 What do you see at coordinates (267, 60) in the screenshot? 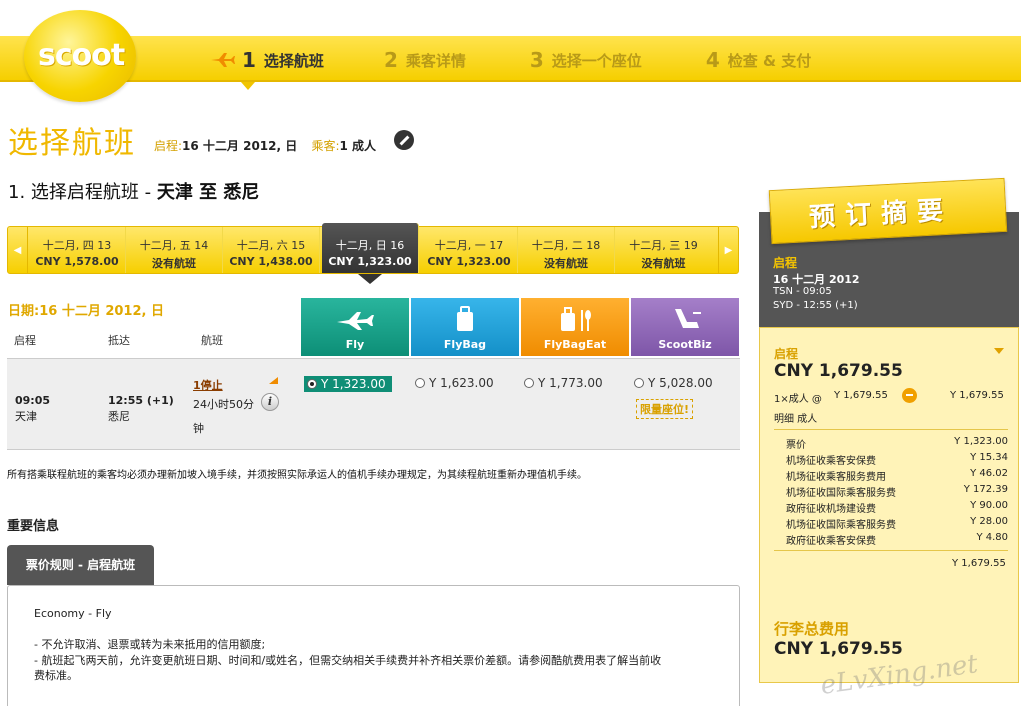
I see `step-1: 1 选择航班` at bounding box center [267, 60].